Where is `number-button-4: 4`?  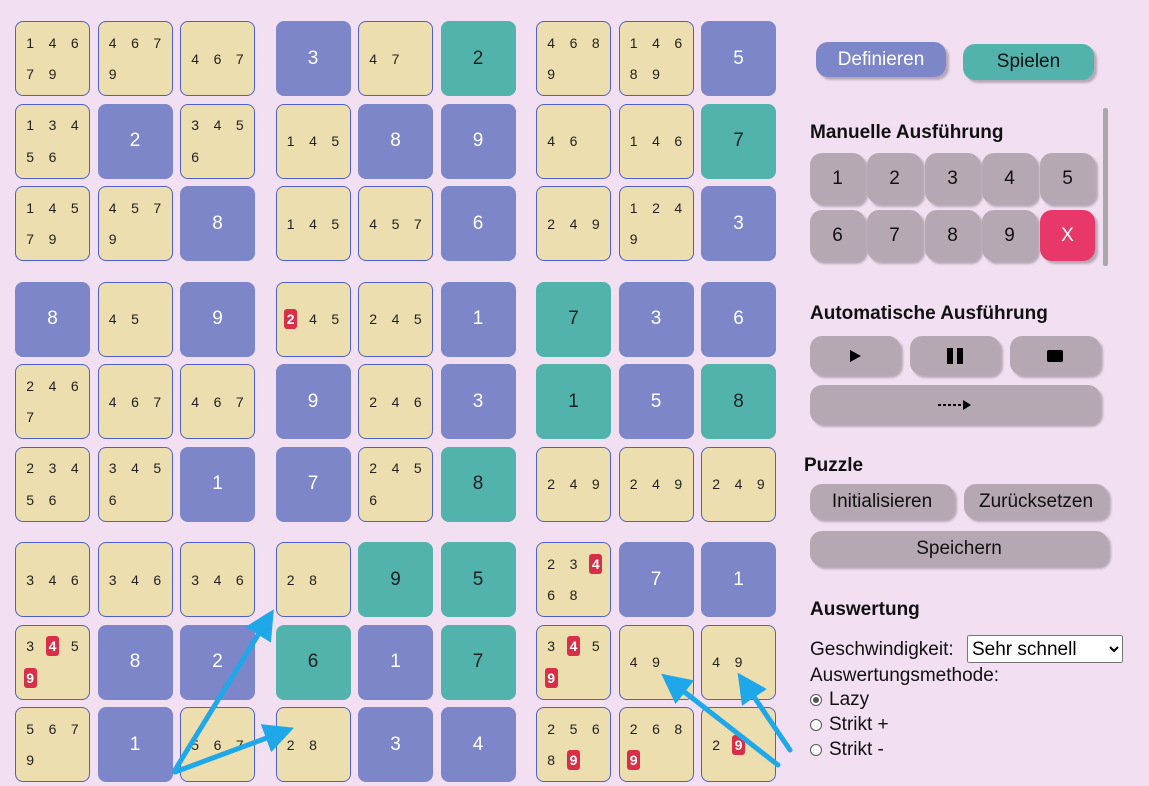 number-button-4: 4 is located at coordinates (1009, 178).